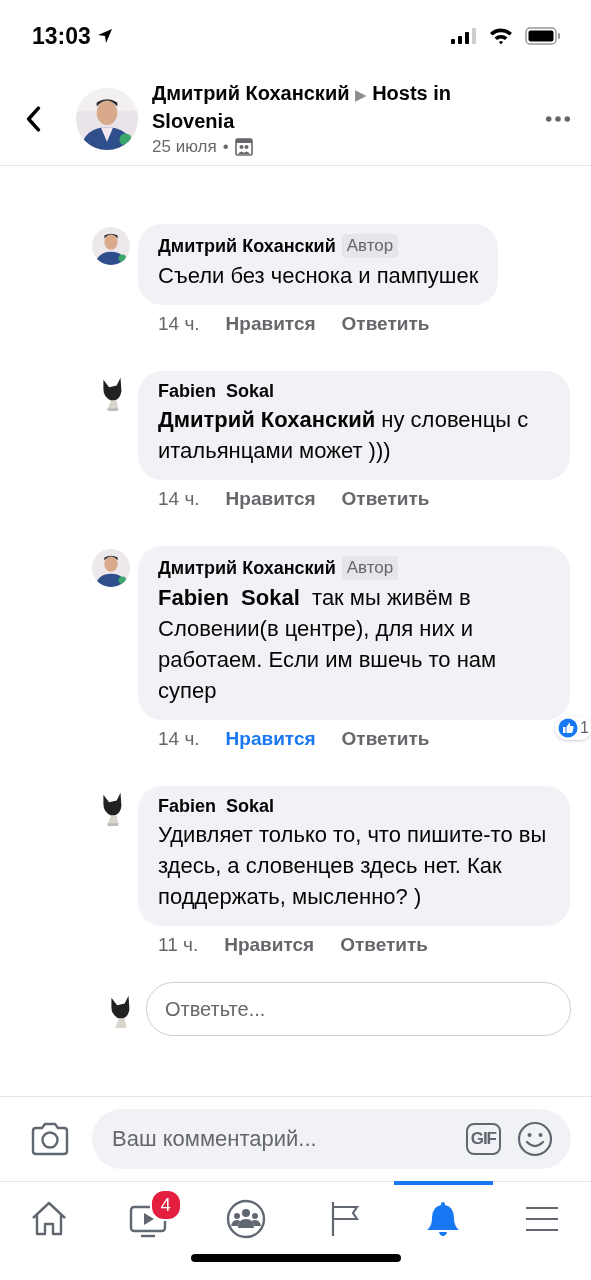 This screenshot has height=1280, width=591. Describe the element at coordinates (483, 1139) in the screenshot. I see `gif-button: GIF` at that location.